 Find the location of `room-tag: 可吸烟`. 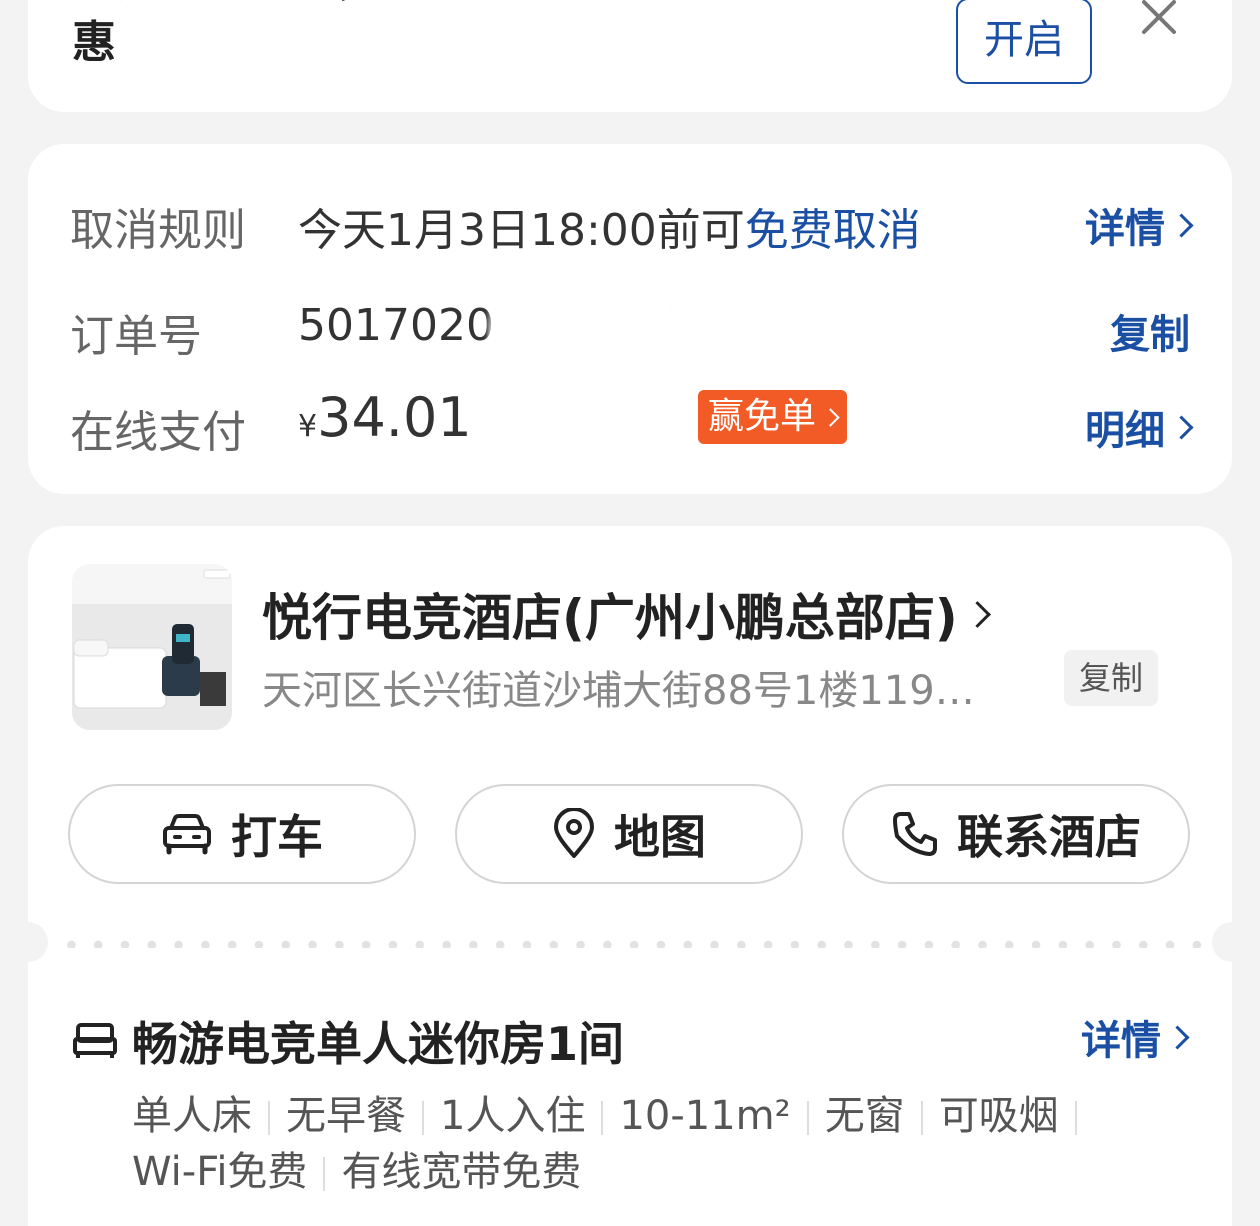

room-tag: 可吸烟 is located at coordinates (998, 1116).